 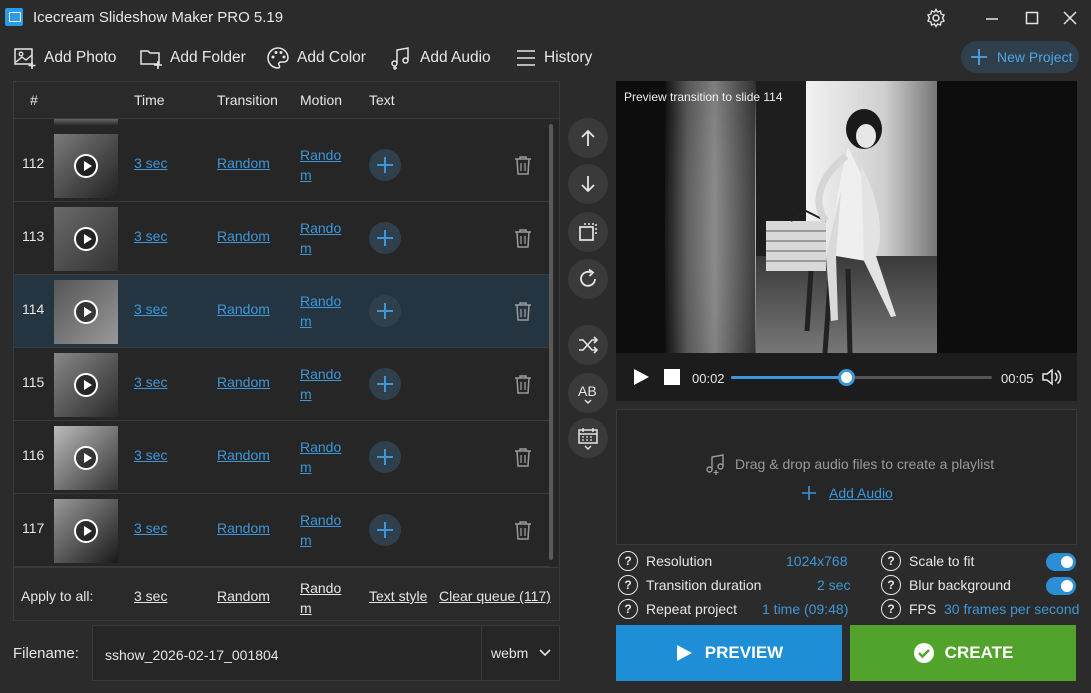 I want to click on create-button: CREATE, so click(x=963, y=653).